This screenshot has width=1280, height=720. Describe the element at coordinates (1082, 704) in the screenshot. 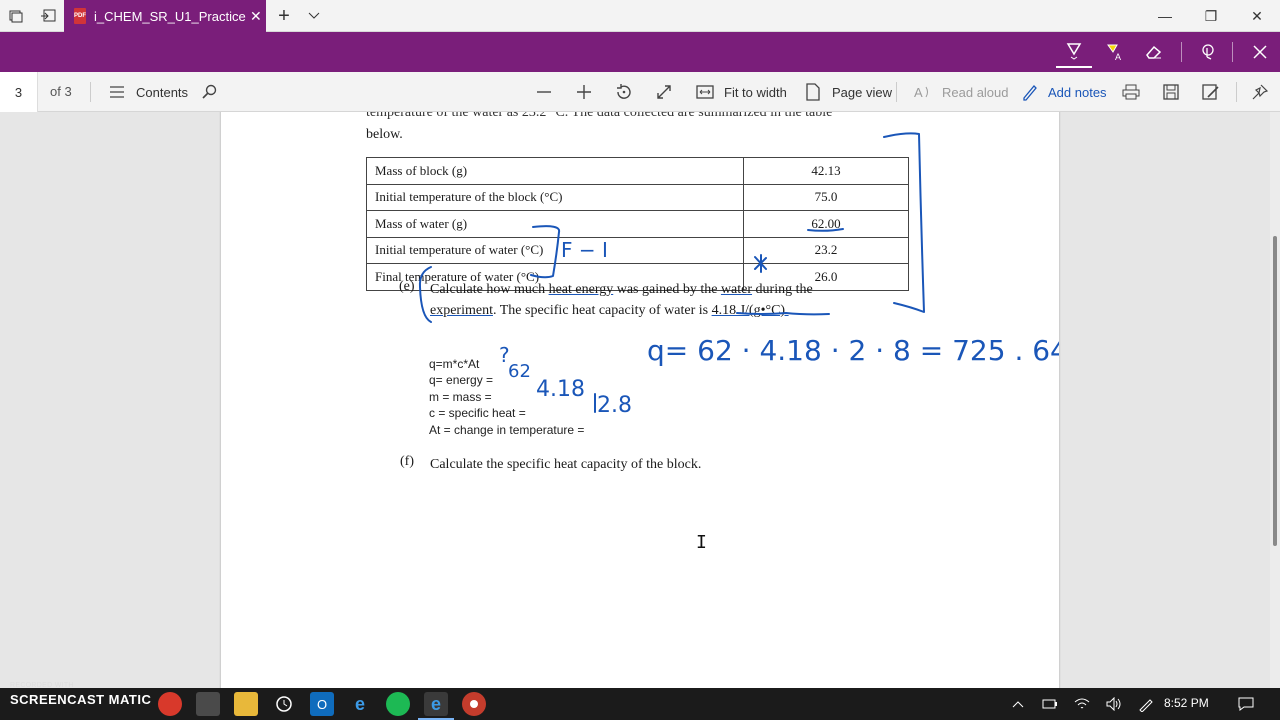

I see `network-icon` at that location.